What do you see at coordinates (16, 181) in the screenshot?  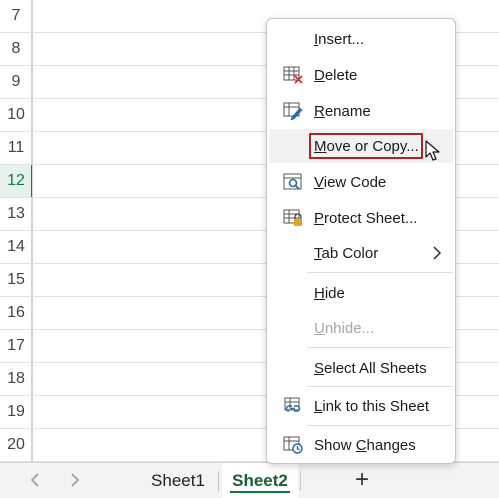 I see `row-header-12: 12` at bounding box center [16, 181].